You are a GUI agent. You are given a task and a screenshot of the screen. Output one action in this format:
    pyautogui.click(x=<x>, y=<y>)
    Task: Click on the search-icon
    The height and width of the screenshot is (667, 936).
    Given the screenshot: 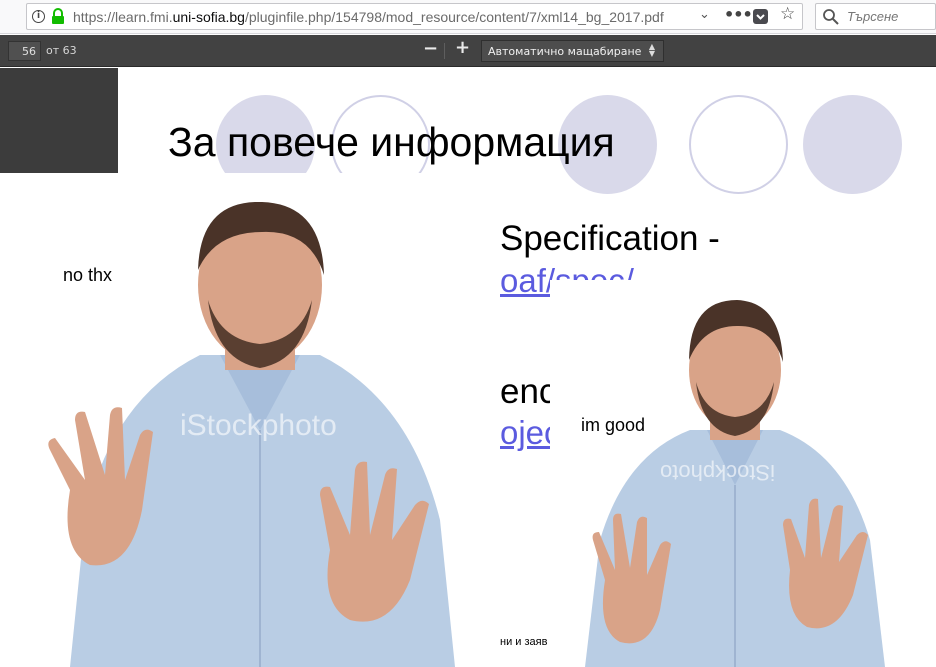 What is the action you would take?
    pyautogui.click(x=831, y=17)
    